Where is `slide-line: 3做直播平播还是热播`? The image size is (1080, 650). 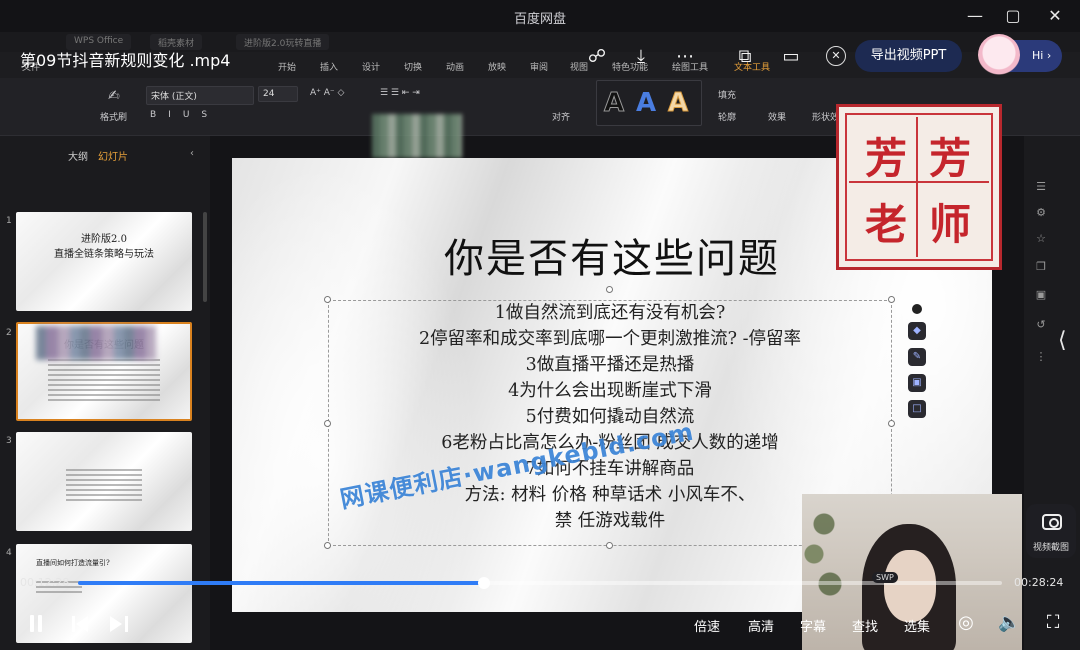 slide-line: 3做直播平播还是热播 is located at coordinates (610, 365).